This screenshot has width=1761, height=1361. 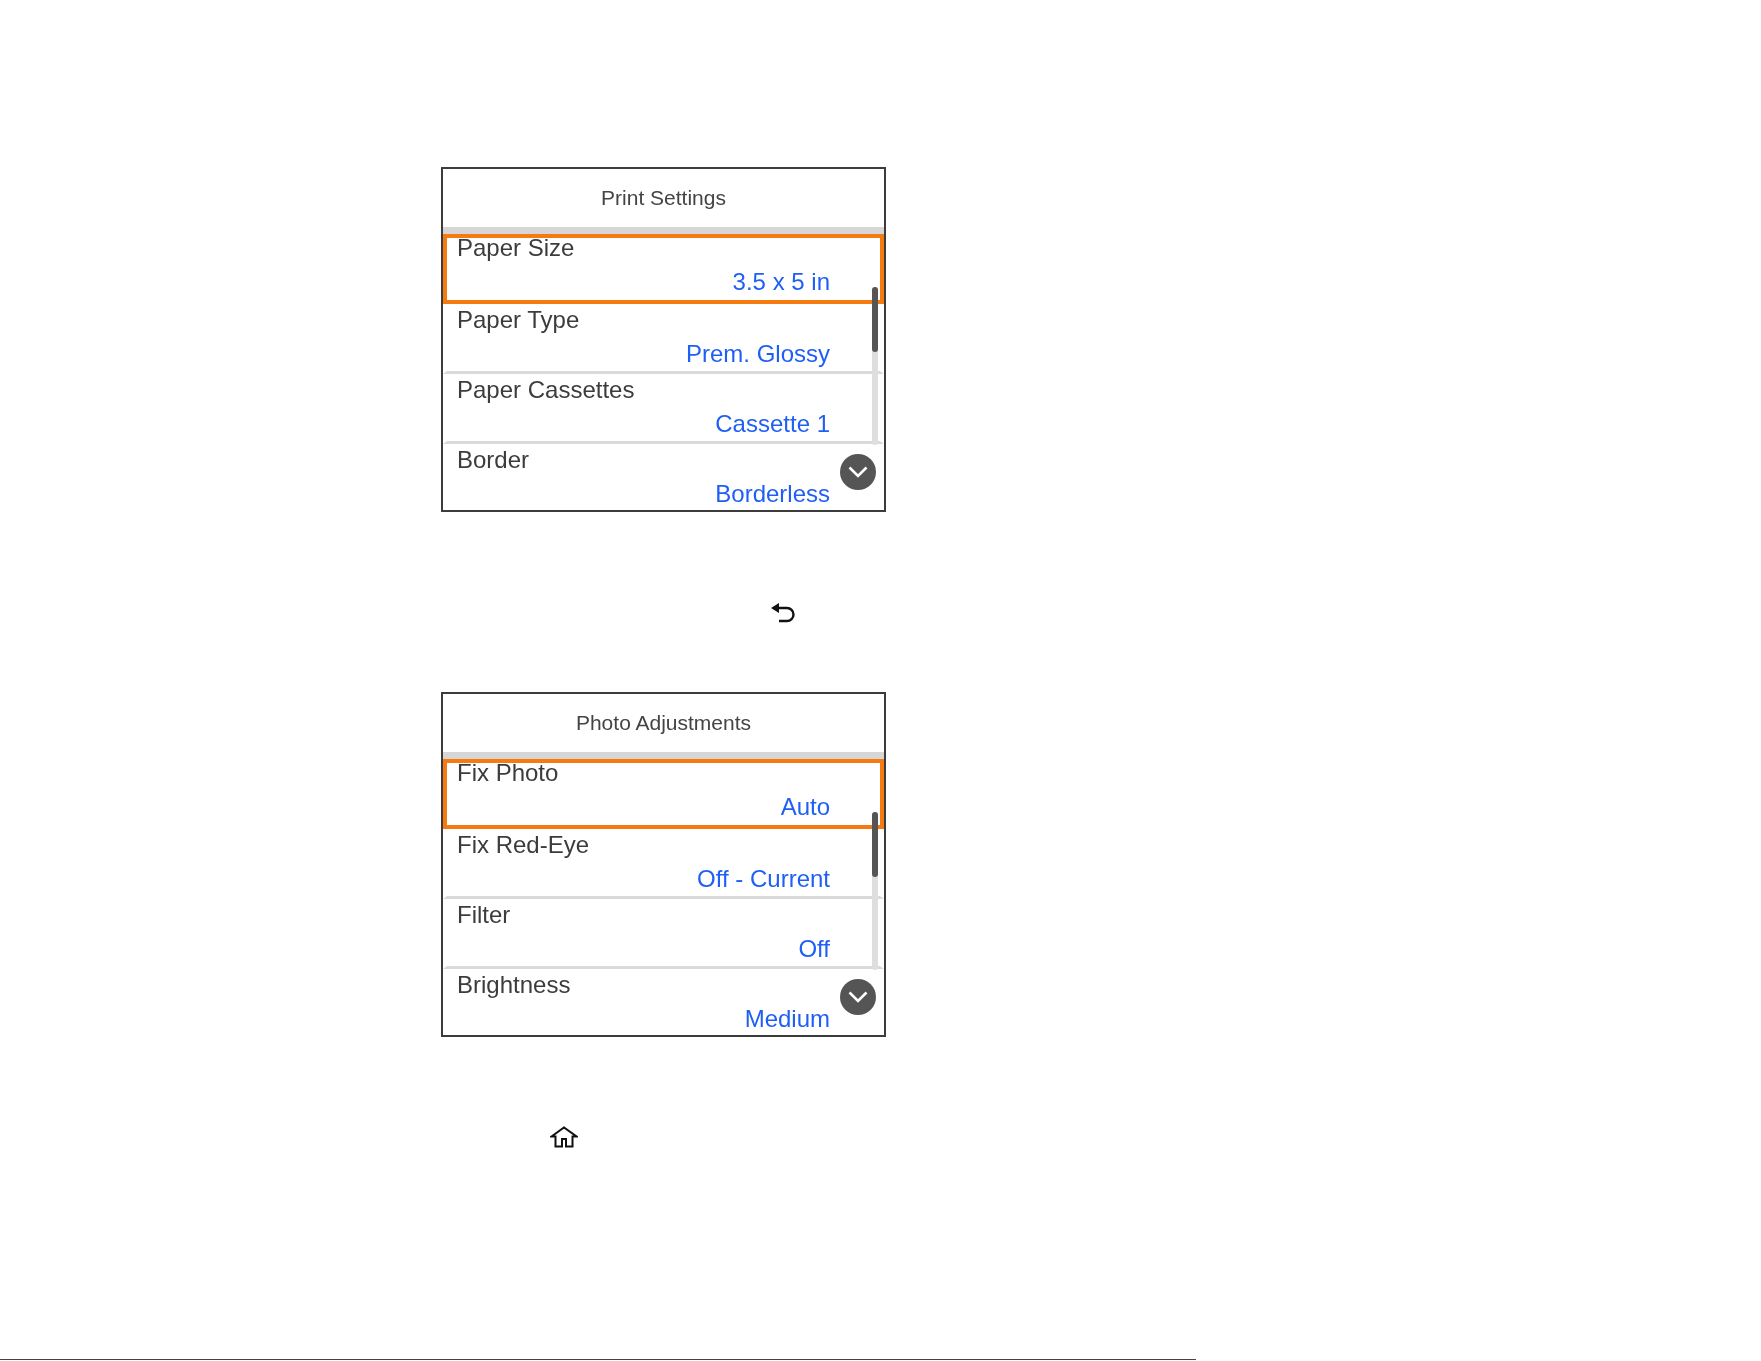 What do you see at coordinates (546, 390) in the screenshot?
I see `setting-name: Paper Cassettes` at bounding box center [546, 390].